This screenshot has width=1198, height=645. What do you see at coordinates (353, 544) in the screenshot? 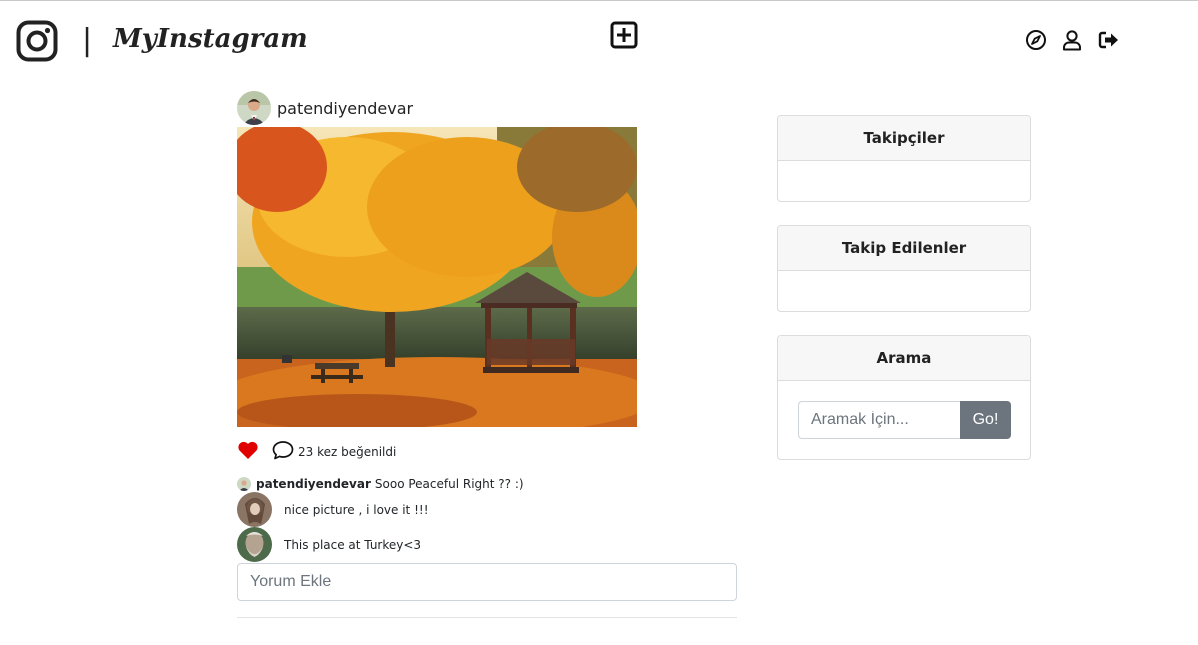
I see `comment-text: This place at Turkey<3` at bounding box center [353, 544].